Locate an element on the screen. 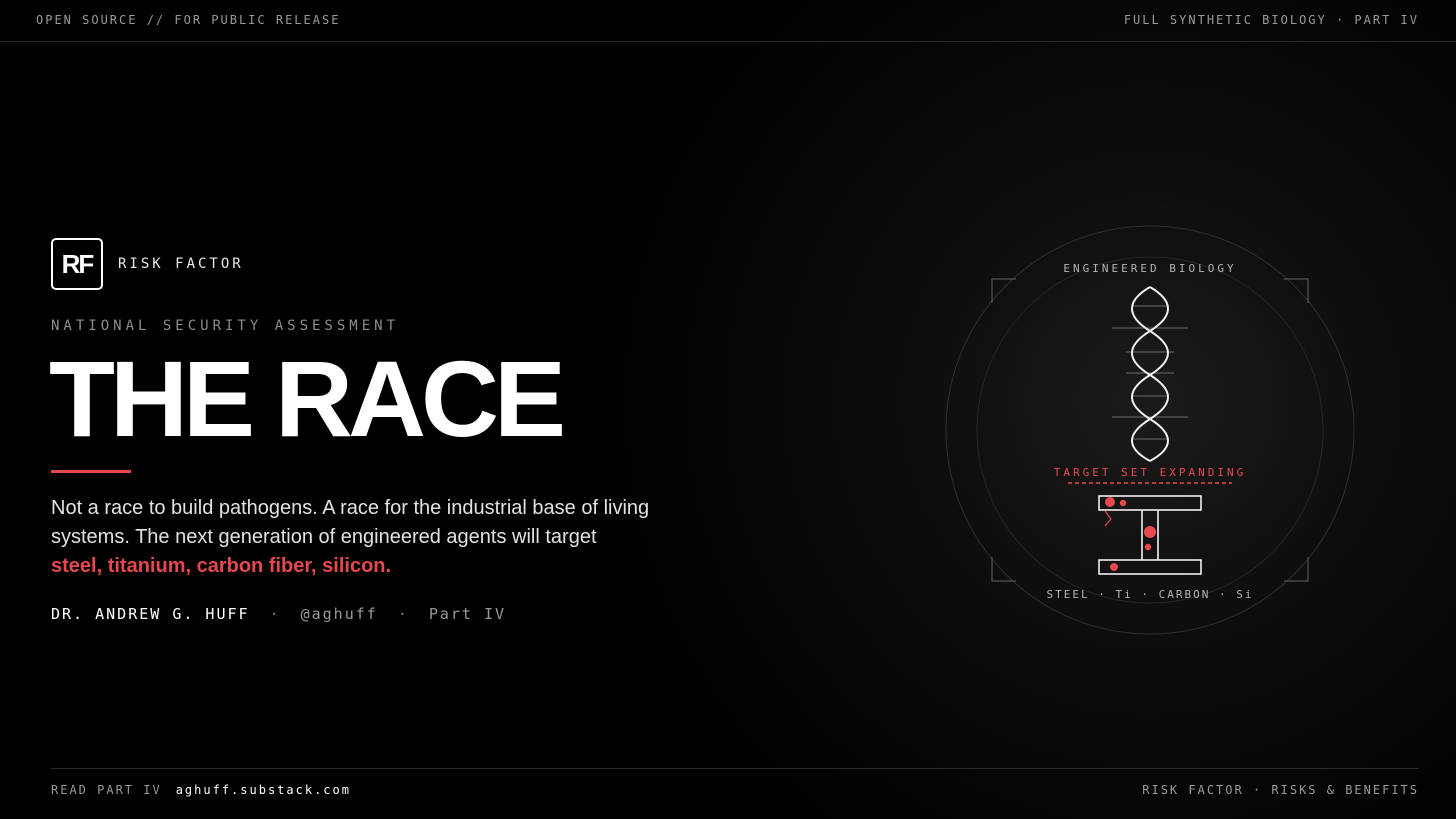  brand: RF RISK FACTOR is located at coordinates (147, 264).